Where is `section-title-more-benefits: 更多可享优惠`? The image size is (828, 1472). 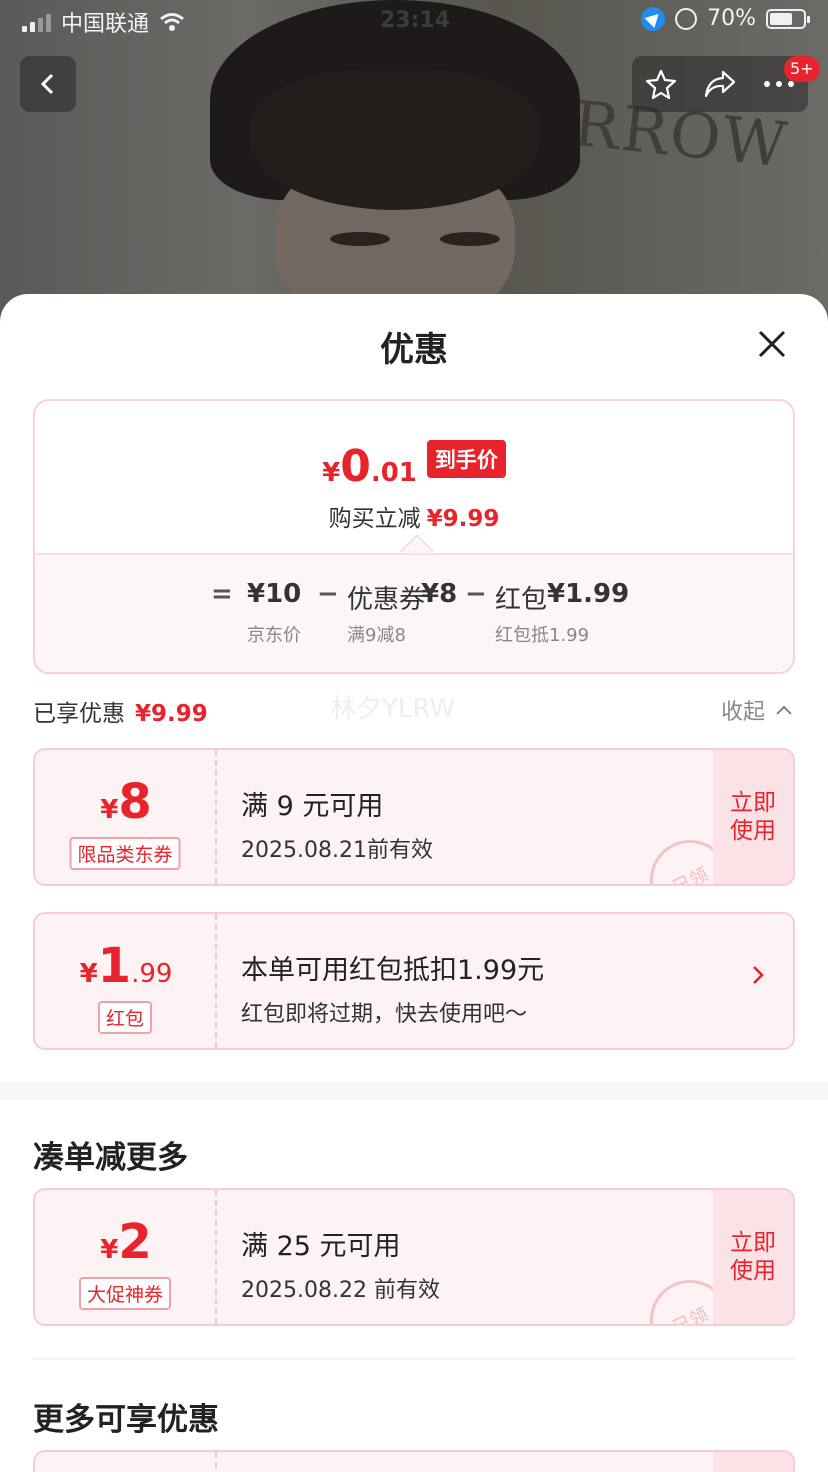
section-title-more-benefits: 更多可享优惠 is located at coordinates (126, 1420).